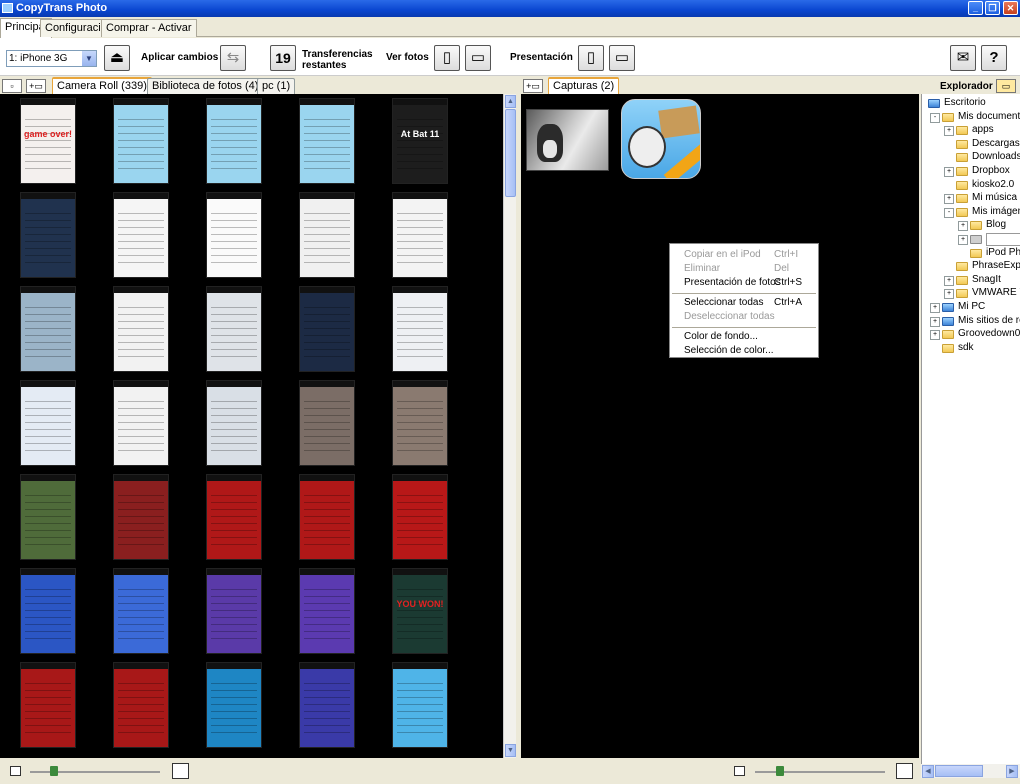 Image resolution: width=1020 pixels, height=784 pixels. Describe the element at coordinates (994, 197) in the screenshot. I see `tree-node-label: Mi música` at that location.